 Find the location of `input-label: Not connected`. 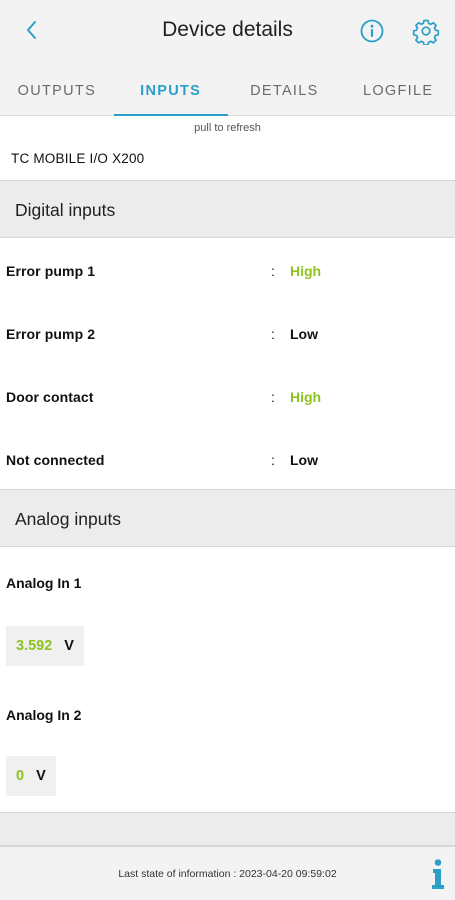

input-label: Not connected is located at coordinates (55, 460).